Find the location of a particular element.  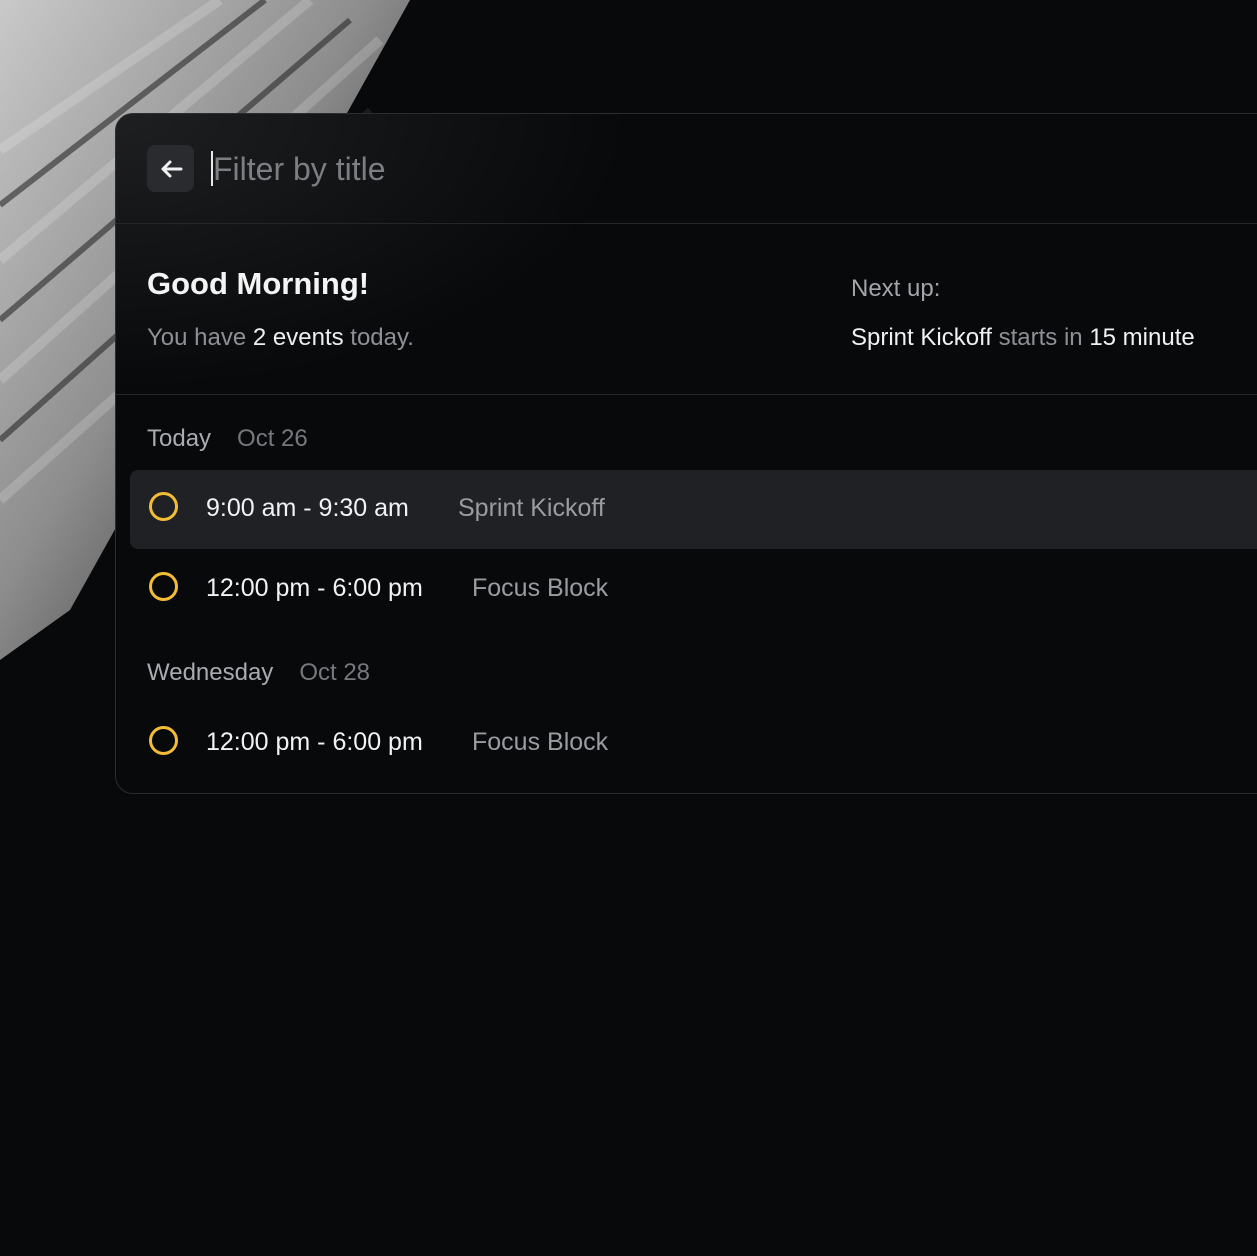

event-row: 9:00 am - 9:30 am Sprint Kickoff is located at coordinates (693, 509).